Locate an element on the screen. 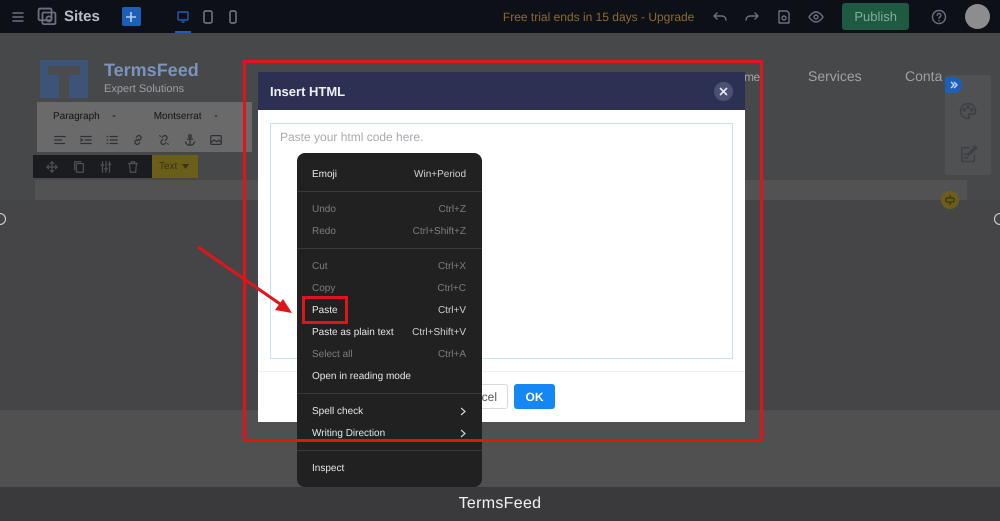 The height and width of the screenshot is (521, 1000). list-icon is located at coordinates (112, 140).